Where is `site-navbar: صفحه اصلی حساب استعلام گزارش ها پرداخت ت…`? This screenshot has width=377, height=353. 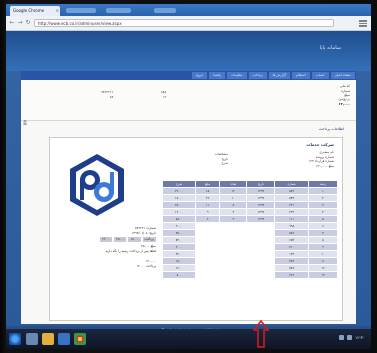
site-navbar: صفحه اصلی حساب استعلام گزارش ها پرداخت ت… is located at coordinates (188, 75).